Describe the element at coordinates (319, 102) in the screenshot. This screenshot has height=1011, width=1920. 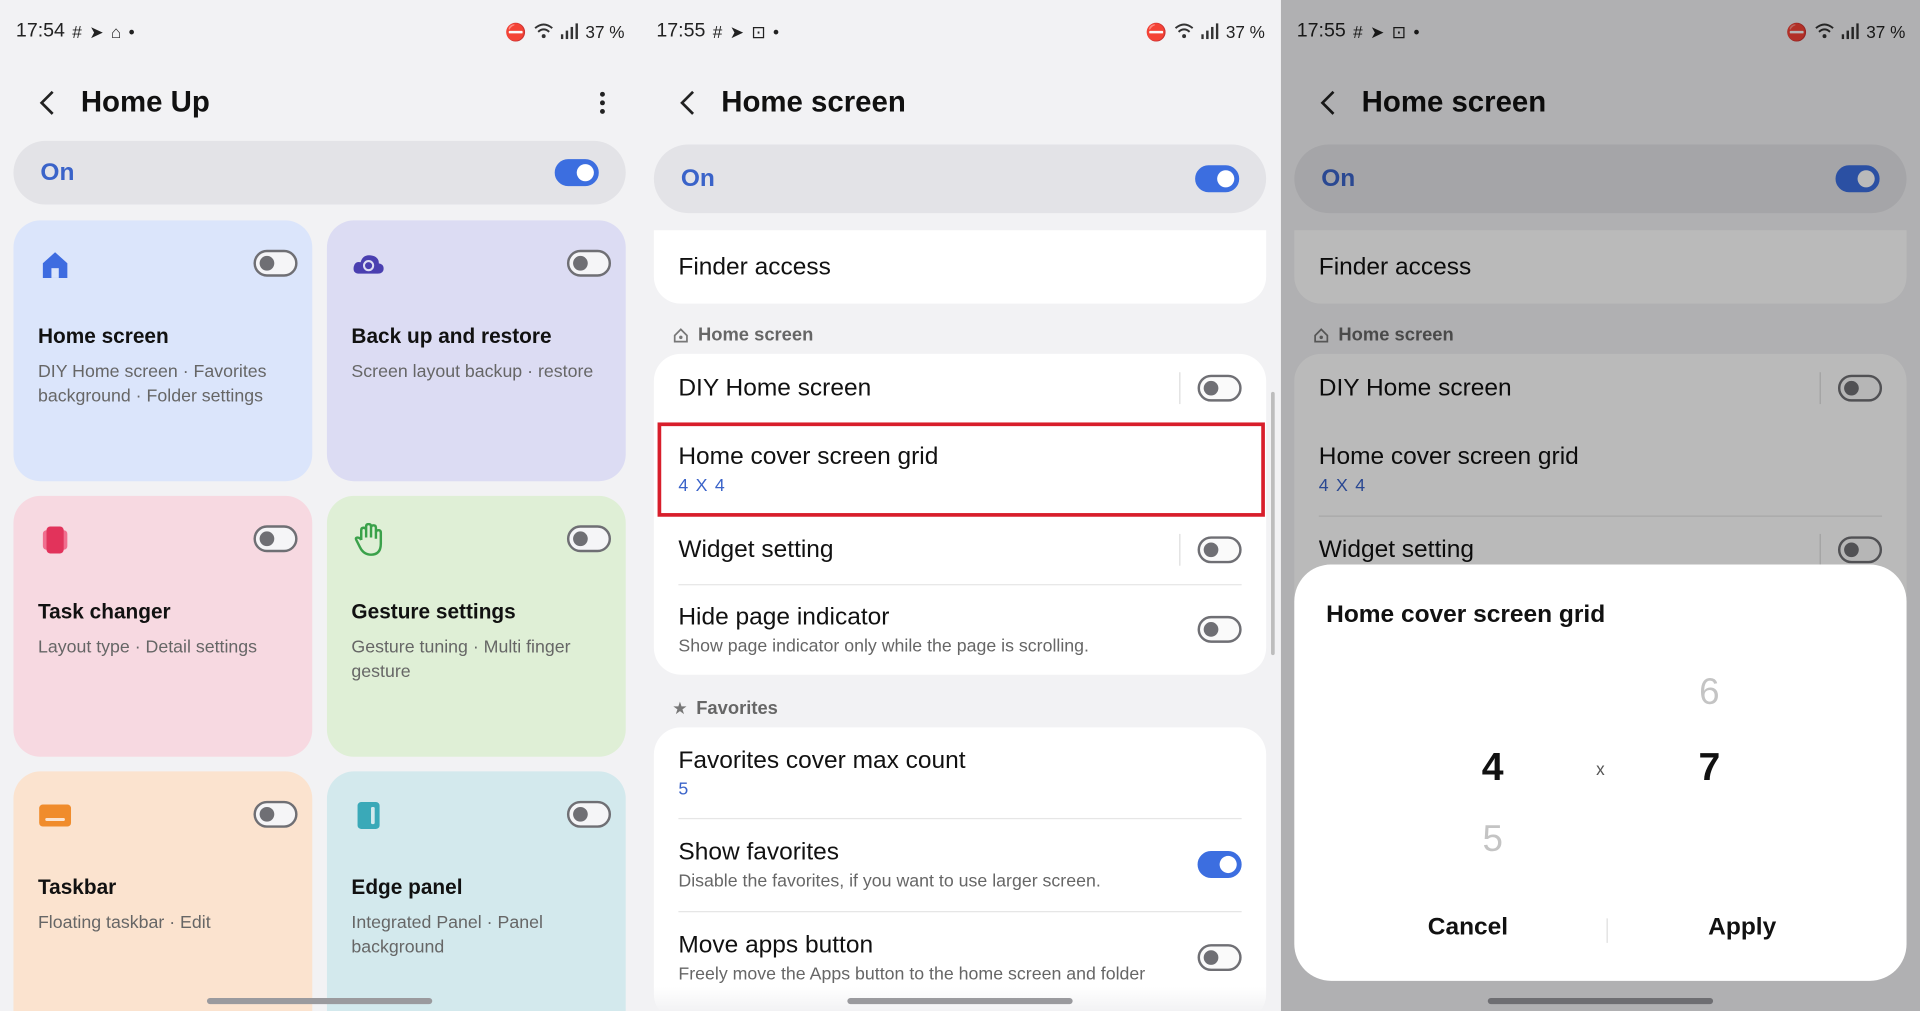
I see `app-bar: Home Up` at that location.